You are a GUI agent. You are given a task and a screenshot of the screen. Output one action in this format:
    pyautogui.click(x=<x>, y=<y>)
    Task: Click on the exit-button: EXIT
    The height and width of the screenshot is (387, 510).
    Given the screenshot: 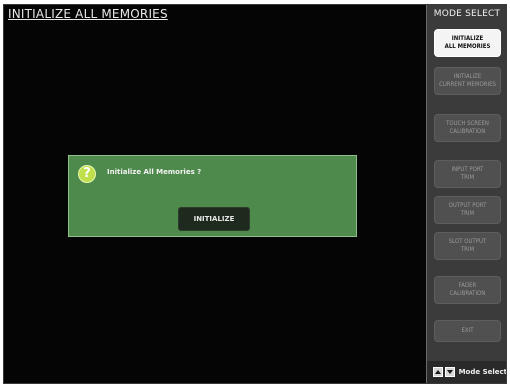 What is the action you would take?
    pyautogui.click(x=467, y=331)
    